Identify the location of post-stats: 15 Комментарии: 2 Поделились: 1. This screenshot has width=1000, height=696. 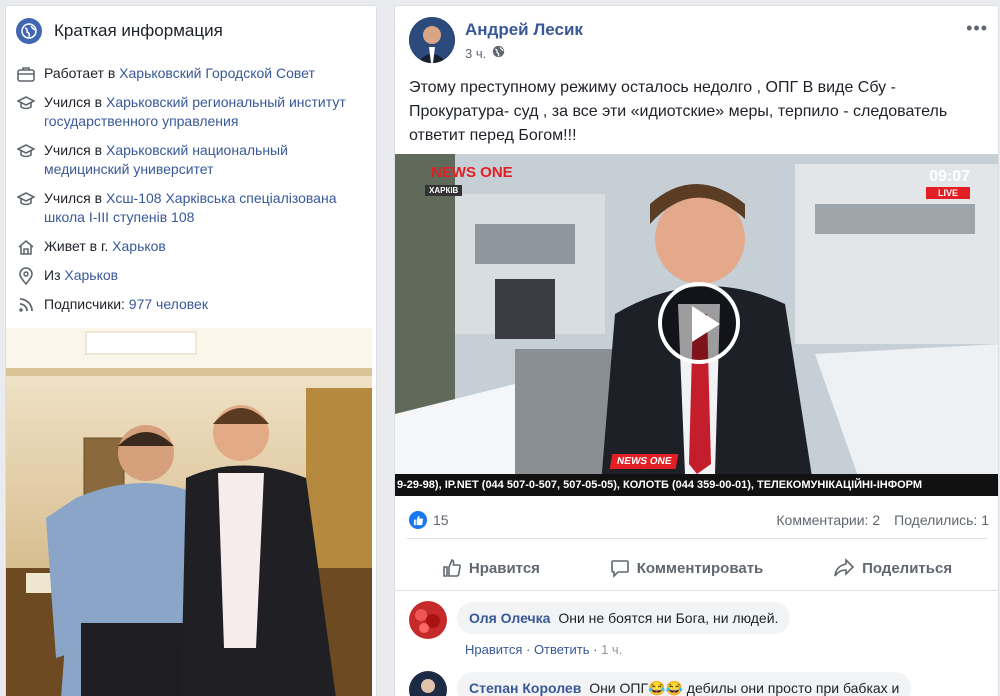
(699, 520).